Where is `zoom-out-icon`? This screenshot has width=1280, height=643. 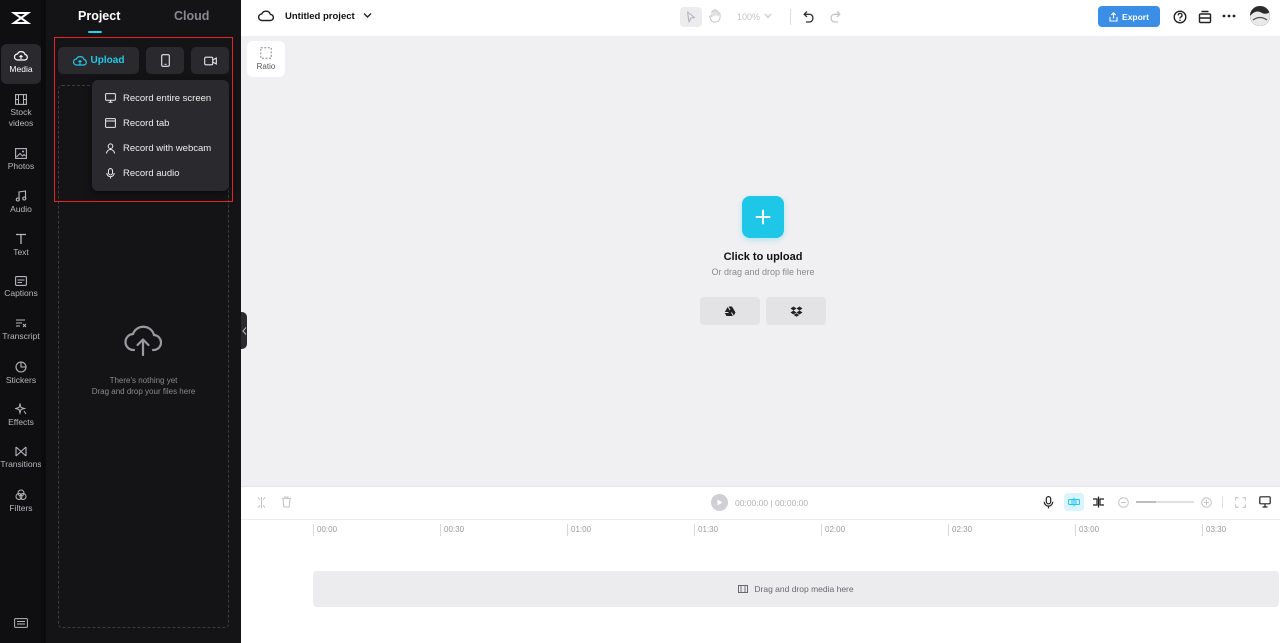
zoom-out-icon is located at coordinates (1123, 502).